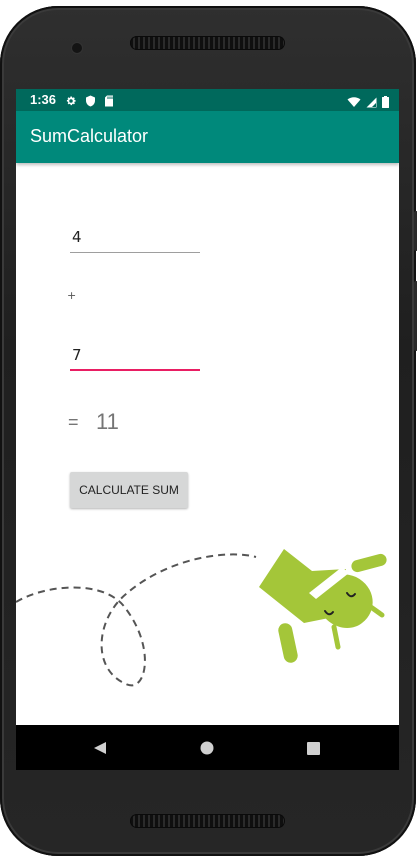 Image resolution: width=417 pixels, height=858 pixels. What do you see at coordinates (43, 99) in the screenshot?
I see `status-time: 1:36` at bounding box center [43, 99].